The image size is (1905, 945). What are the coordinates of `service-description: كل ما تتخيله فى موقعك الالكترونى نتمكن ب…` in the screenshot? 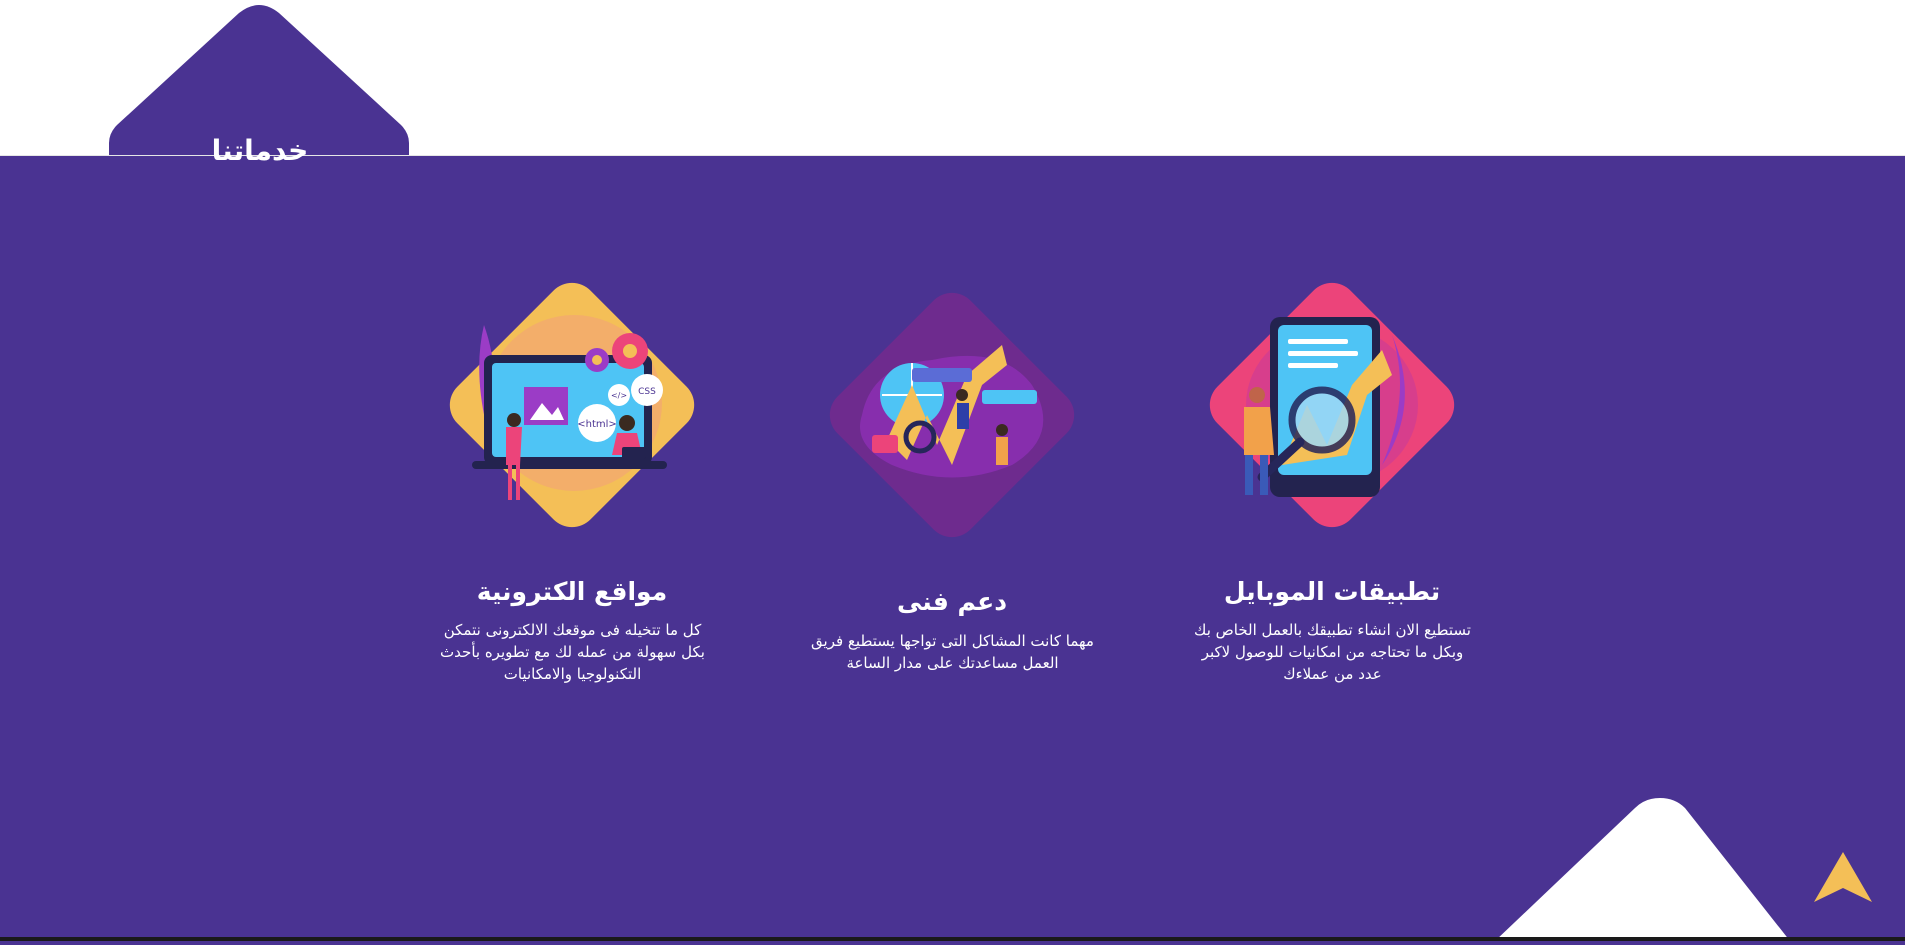 It's located at (572, 652).